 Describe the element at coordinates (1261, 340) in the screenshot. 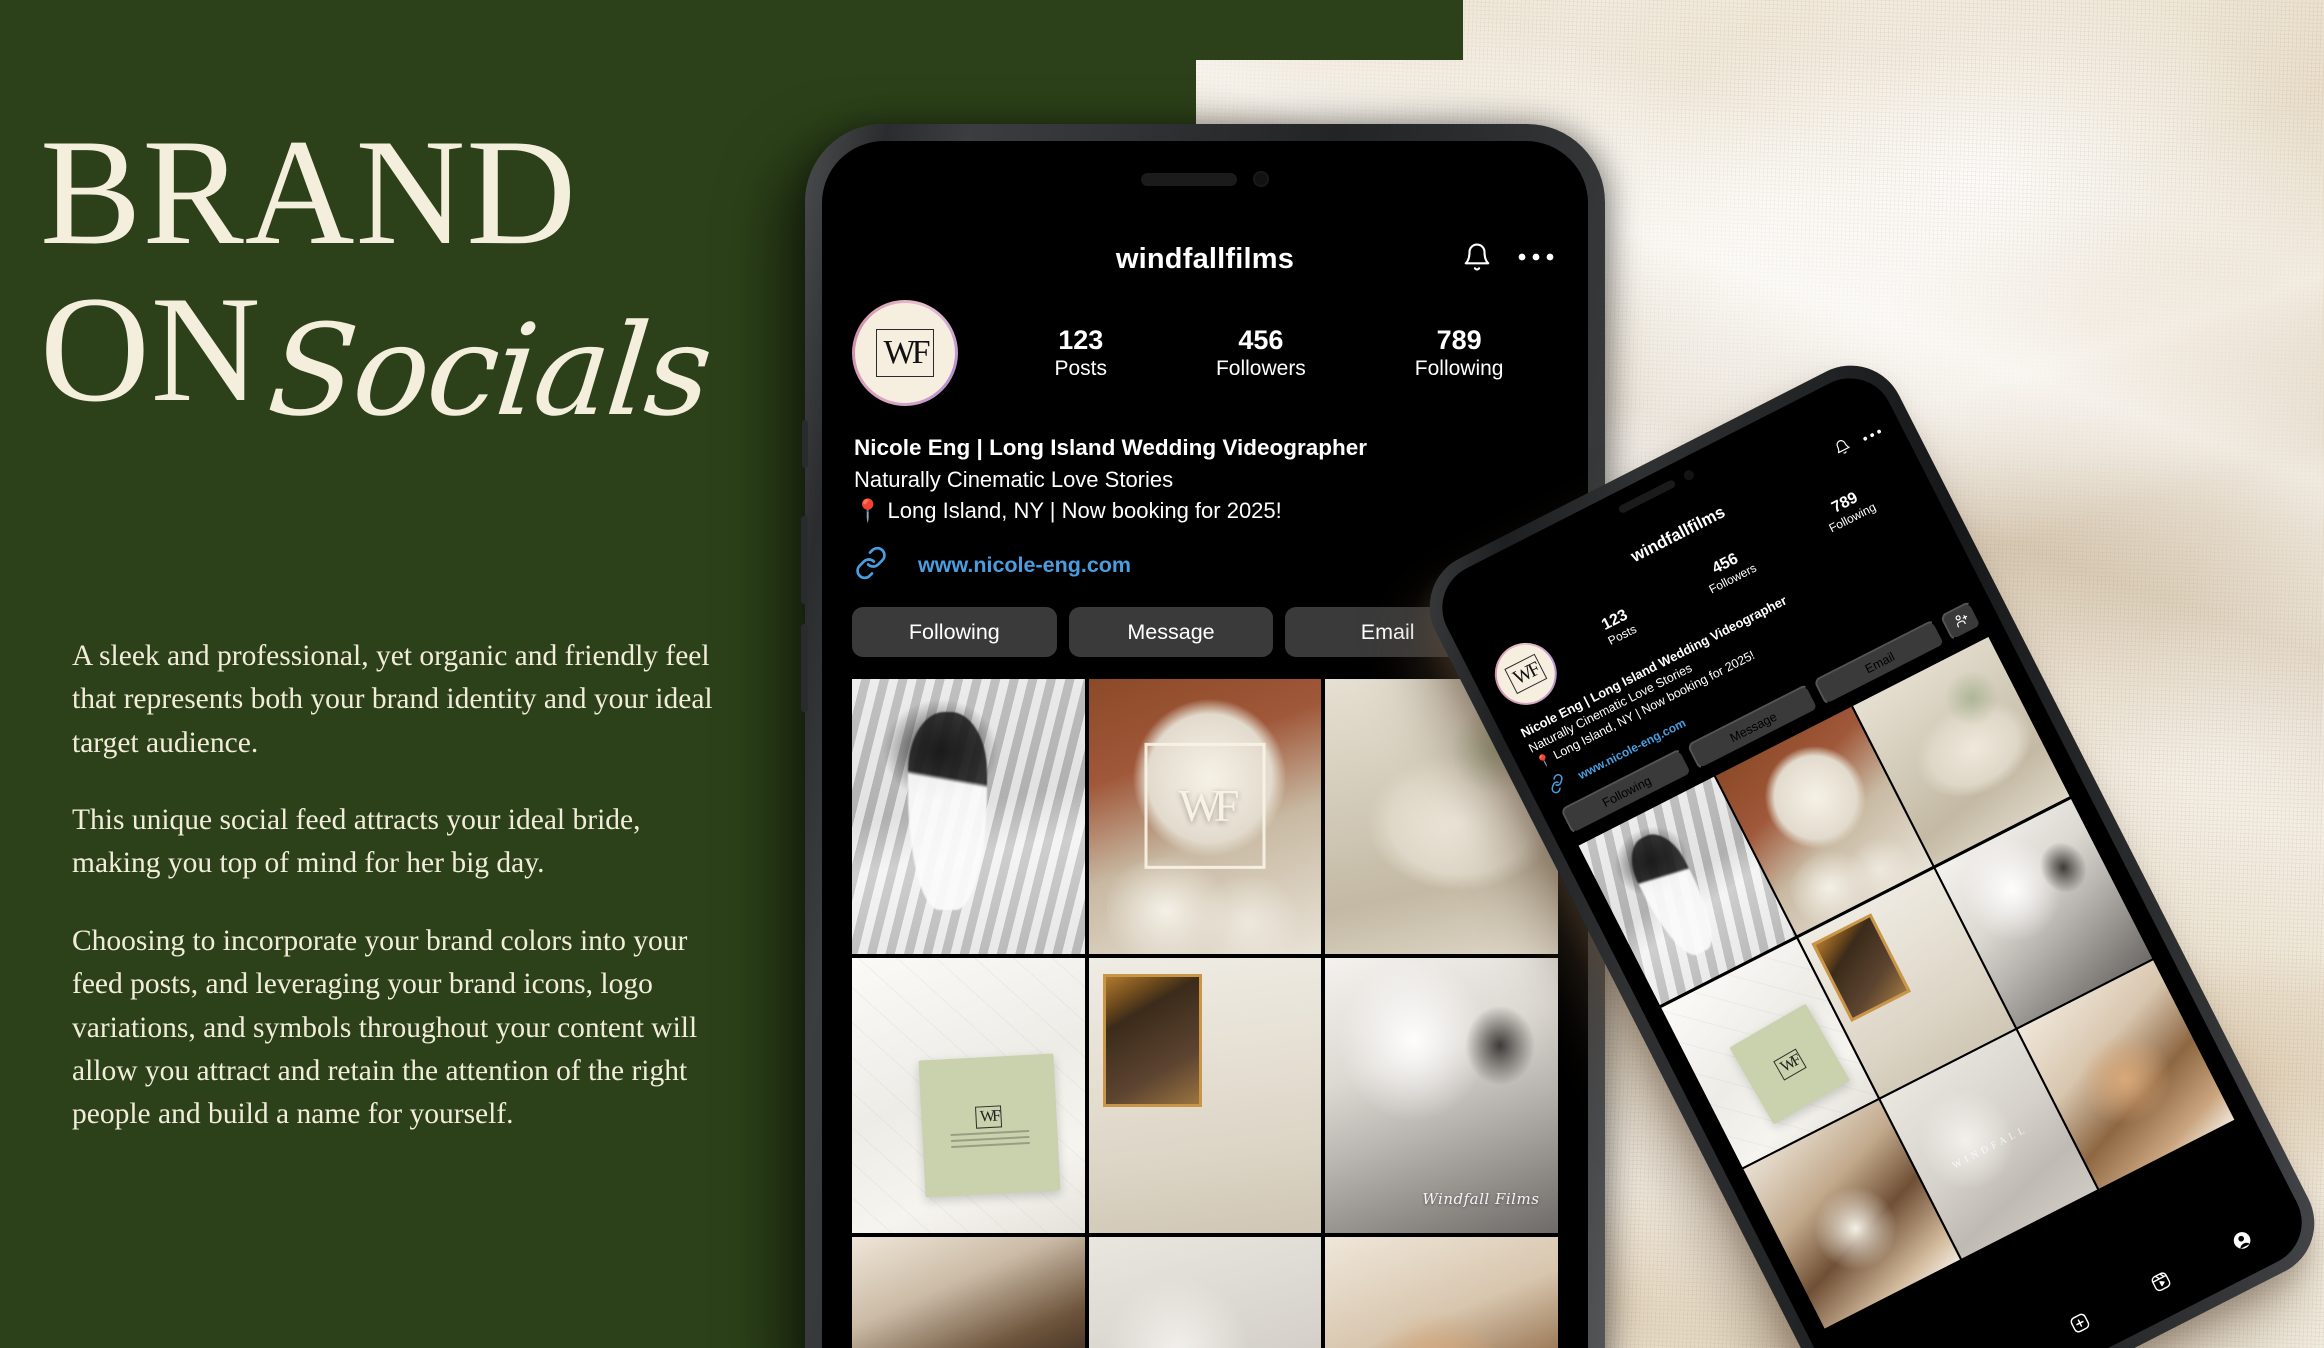

I see `stat-followers-value: 456` at that location.